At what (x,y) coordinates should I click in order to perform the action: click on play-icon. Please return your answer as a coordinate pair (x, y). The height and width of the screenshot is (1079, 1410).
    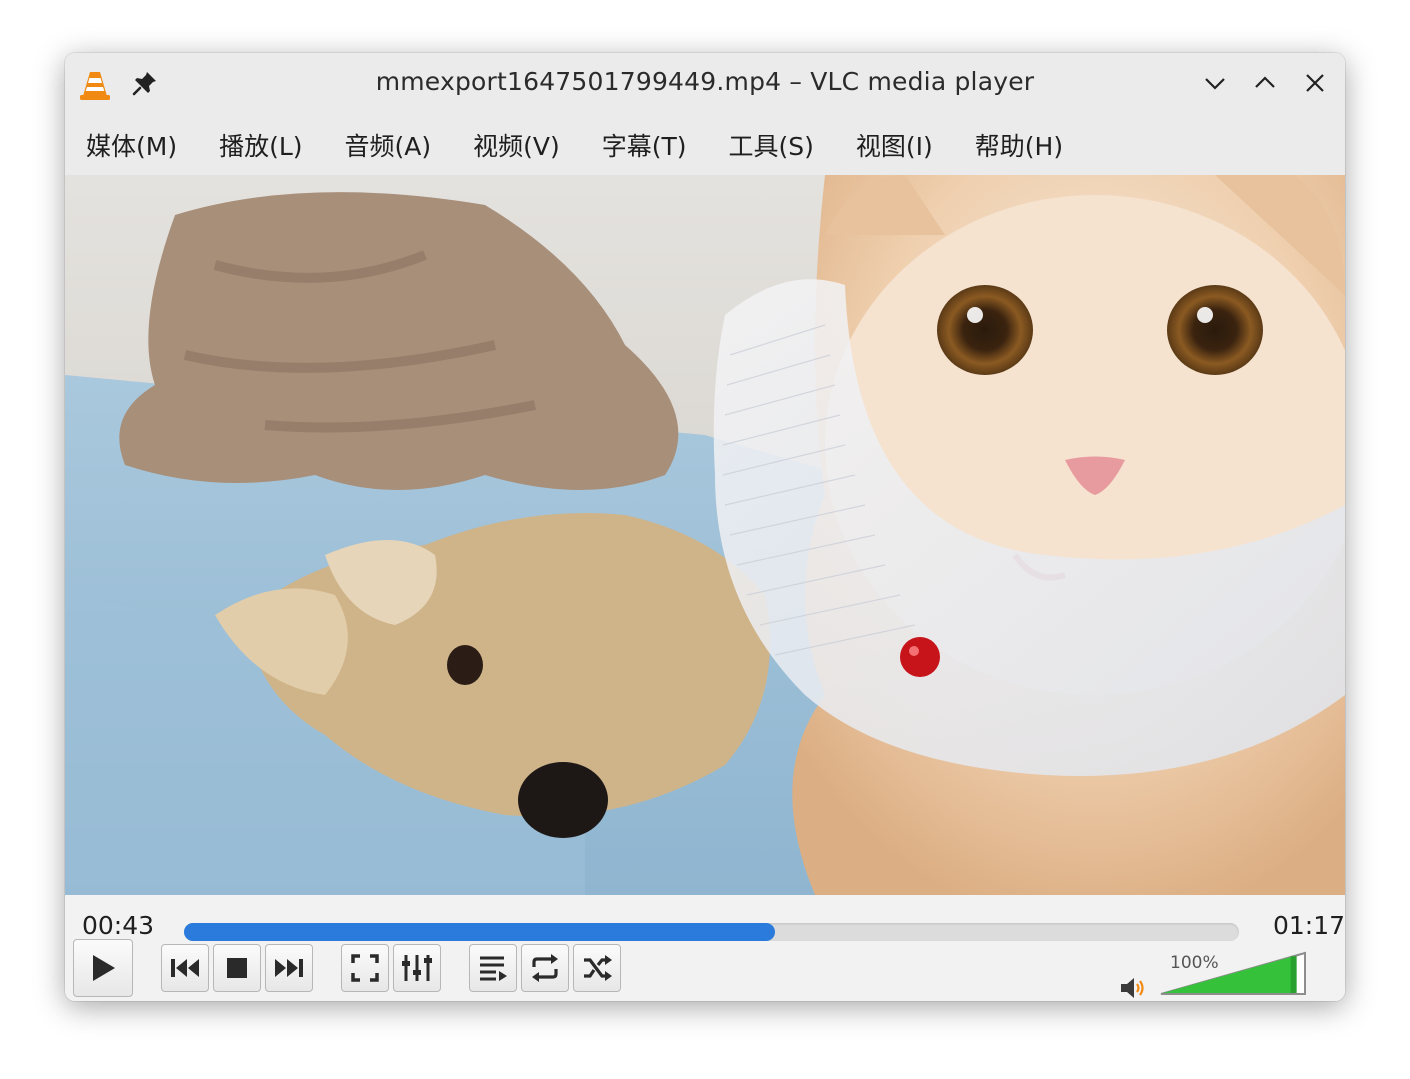
    Looking at the image, I should click on (104, 968).